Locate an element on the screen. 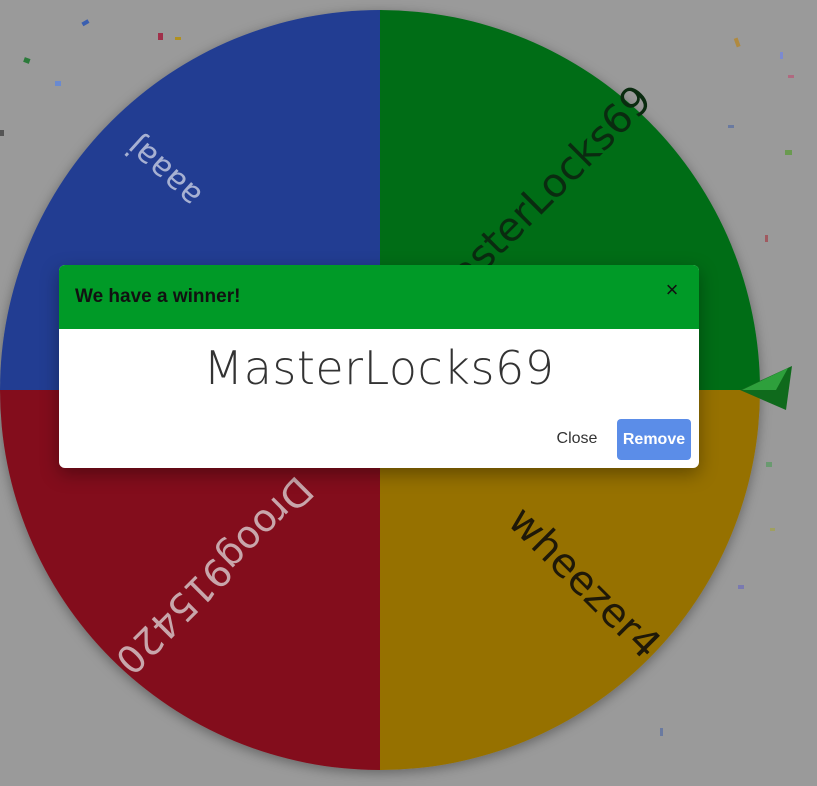 The width and height of the screenshot is (817, 786). winner-name: MasterLocks69 is located at coordinates (379, 368).